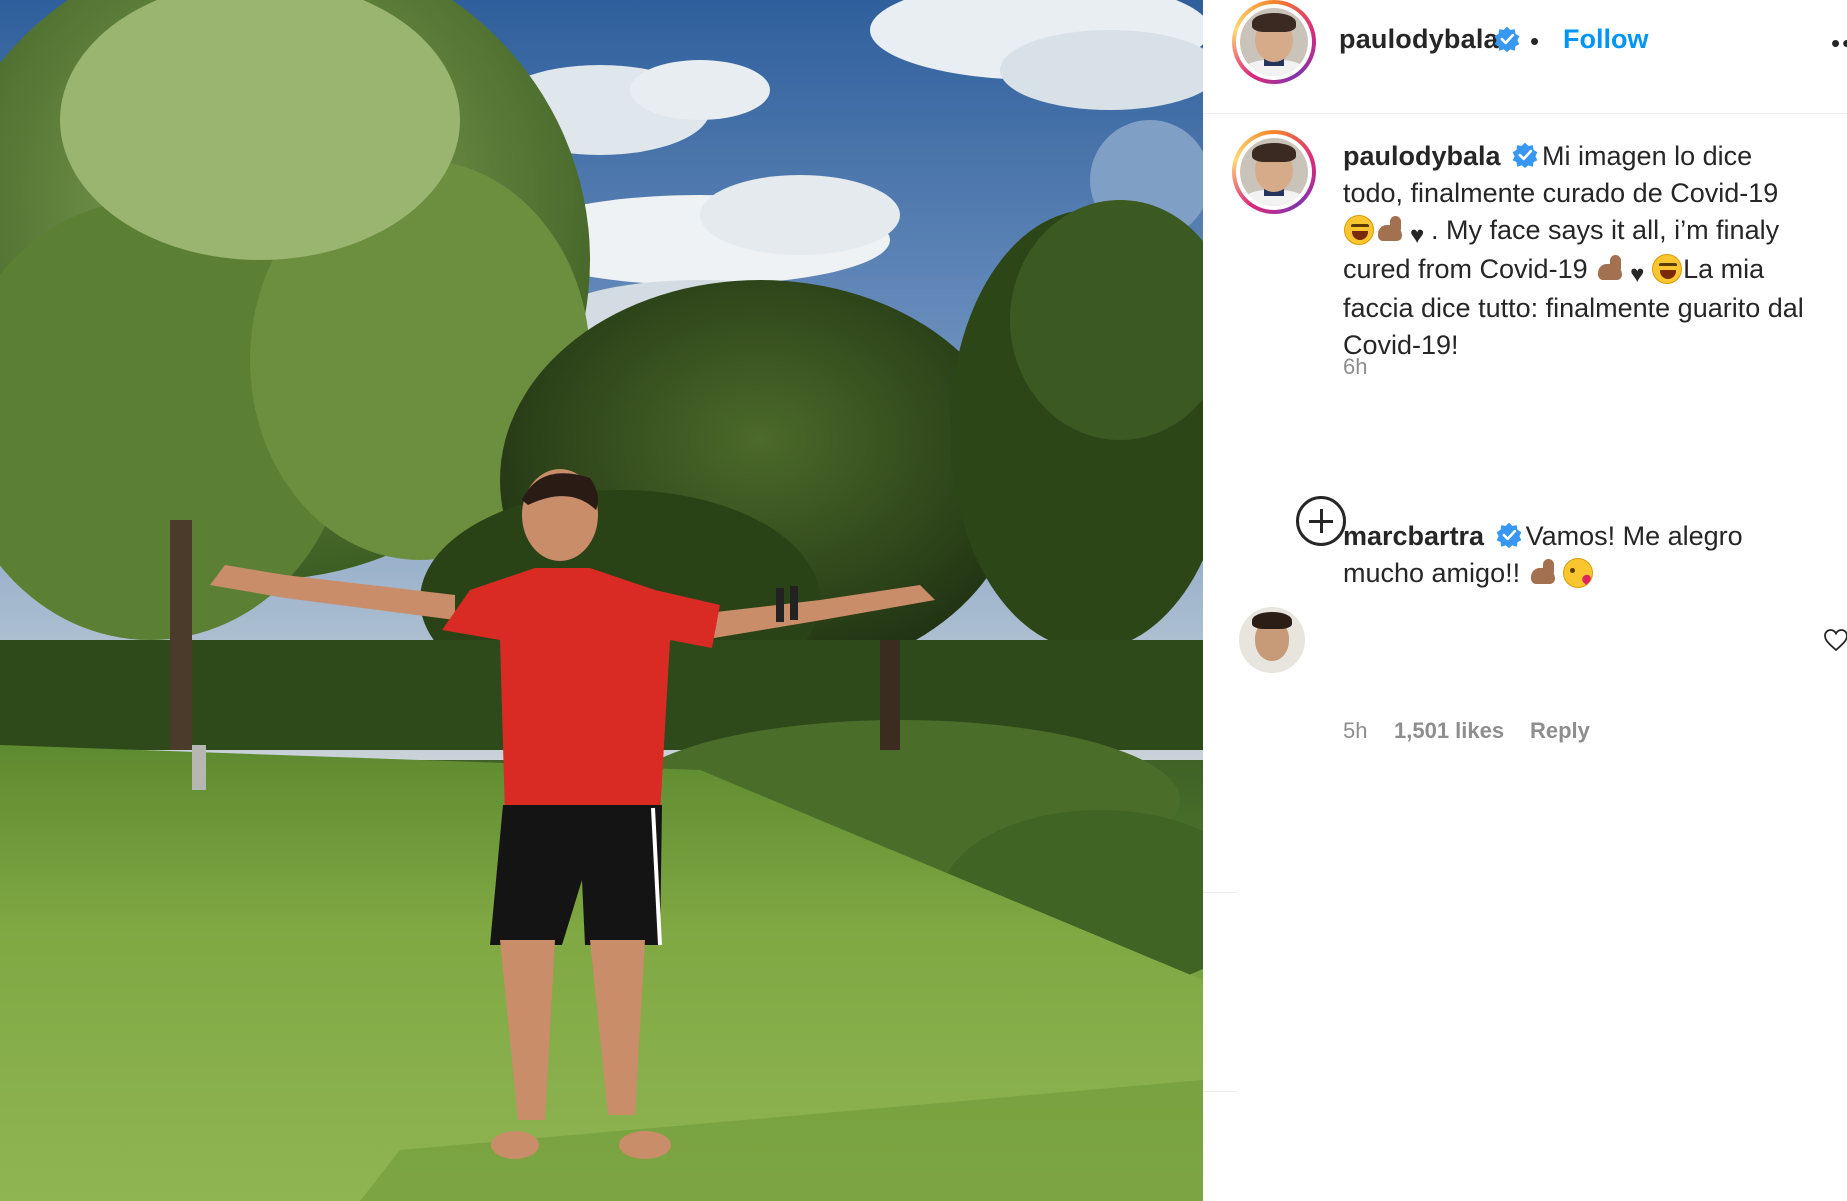 This screenshot has height=1201, width=1847. What do you see at coordinates (1355, 731) in the screenshot?
I see `comment-timestamp: 5h` at bounding box center [1355, 731].